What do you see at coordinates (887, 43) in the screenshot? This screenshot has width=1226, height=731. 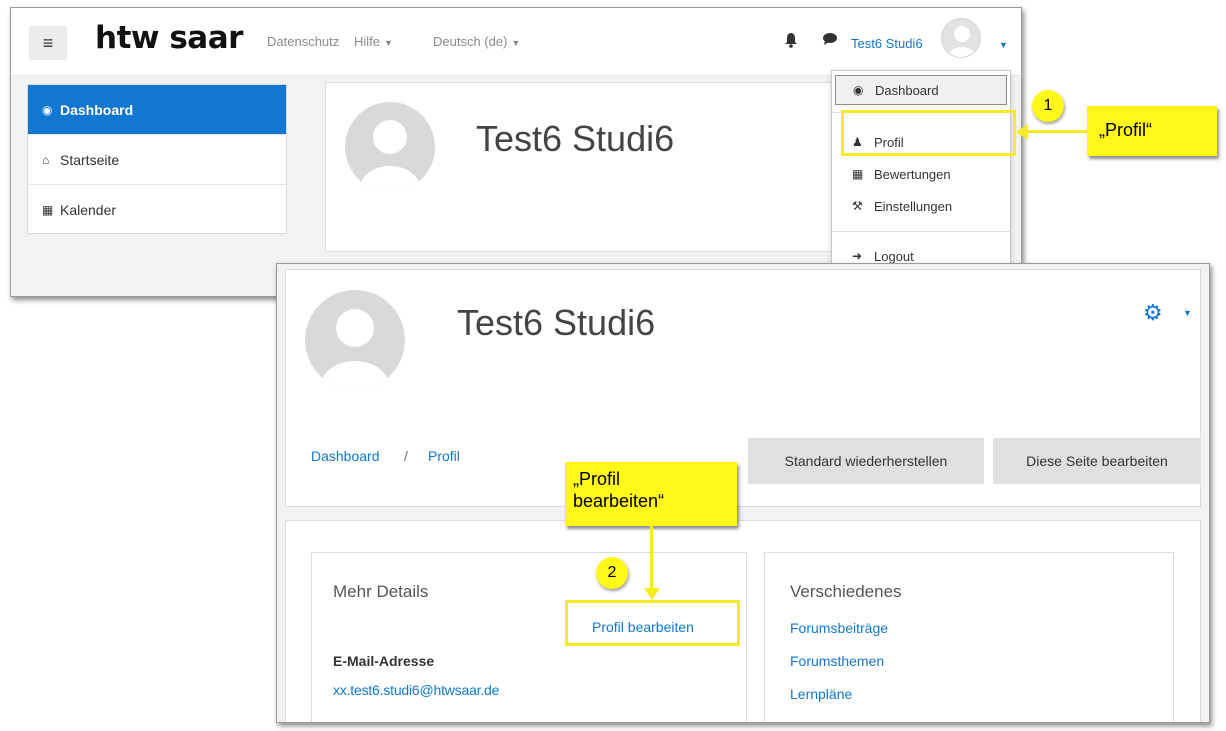 I see `user-name: Test6 Studi6` at bounding box center [887, 43].